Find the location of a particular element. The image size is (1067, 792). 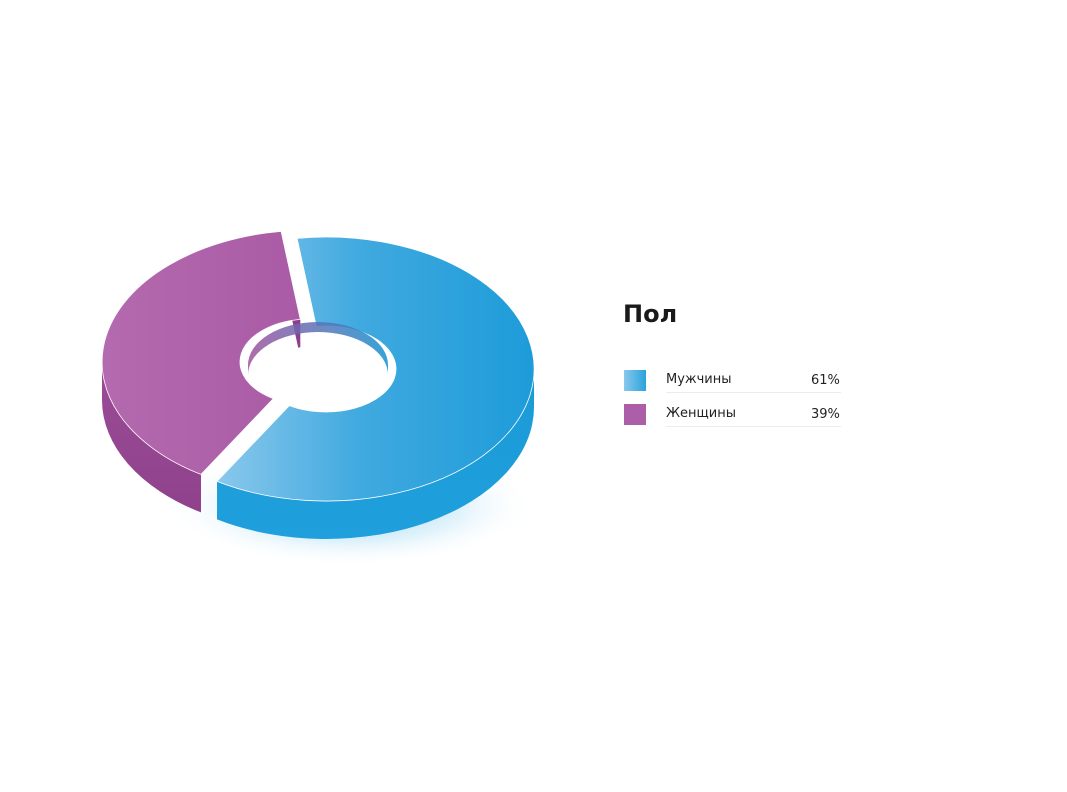

legend-item: Женщины 39% is located at coordinates (738, 421).